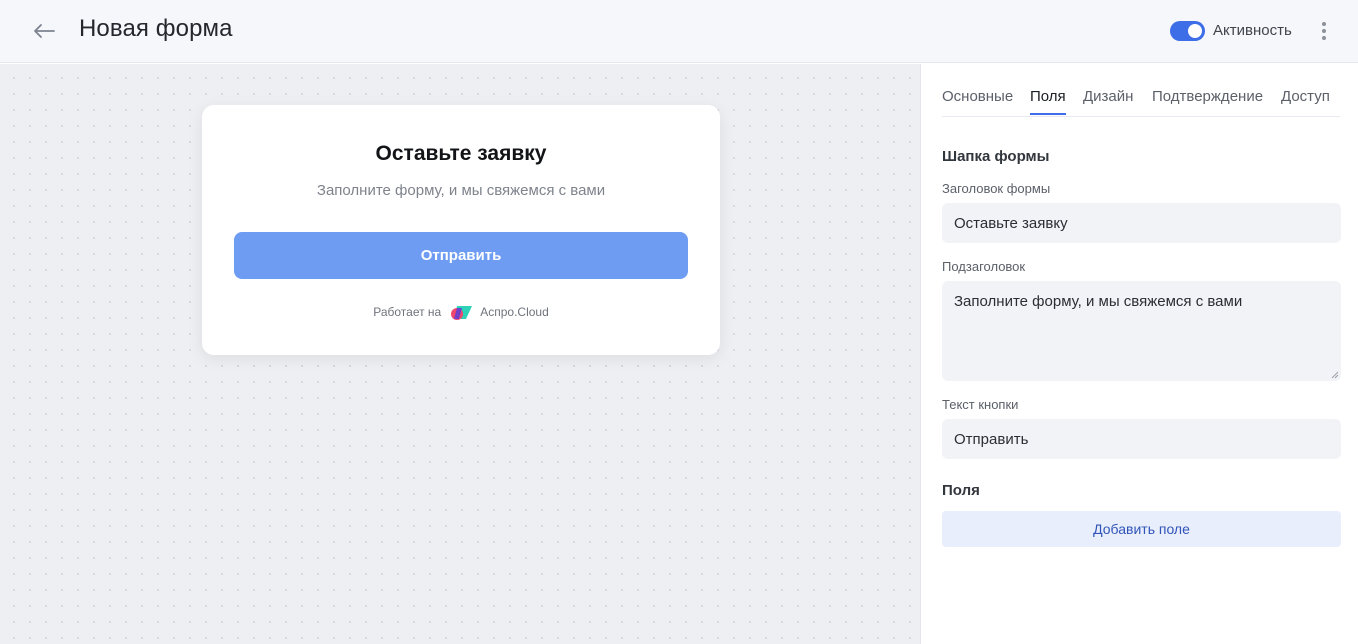  I want to click on powered-by: Работает на Аспро.Cloud, so click(461, 312).